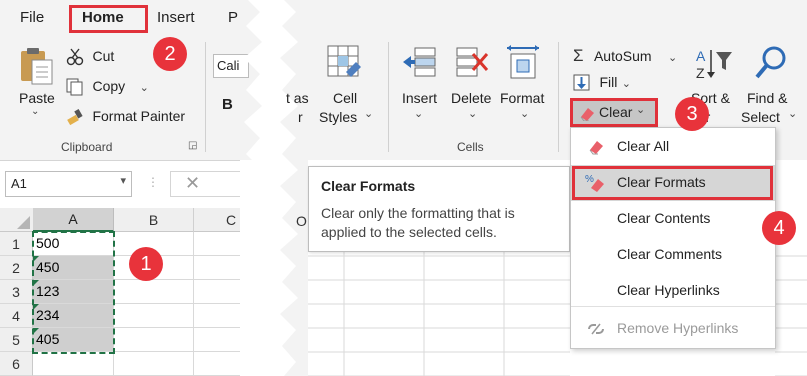  I want to click on paste-chevron-icon: ⌄, so click(35, 111).